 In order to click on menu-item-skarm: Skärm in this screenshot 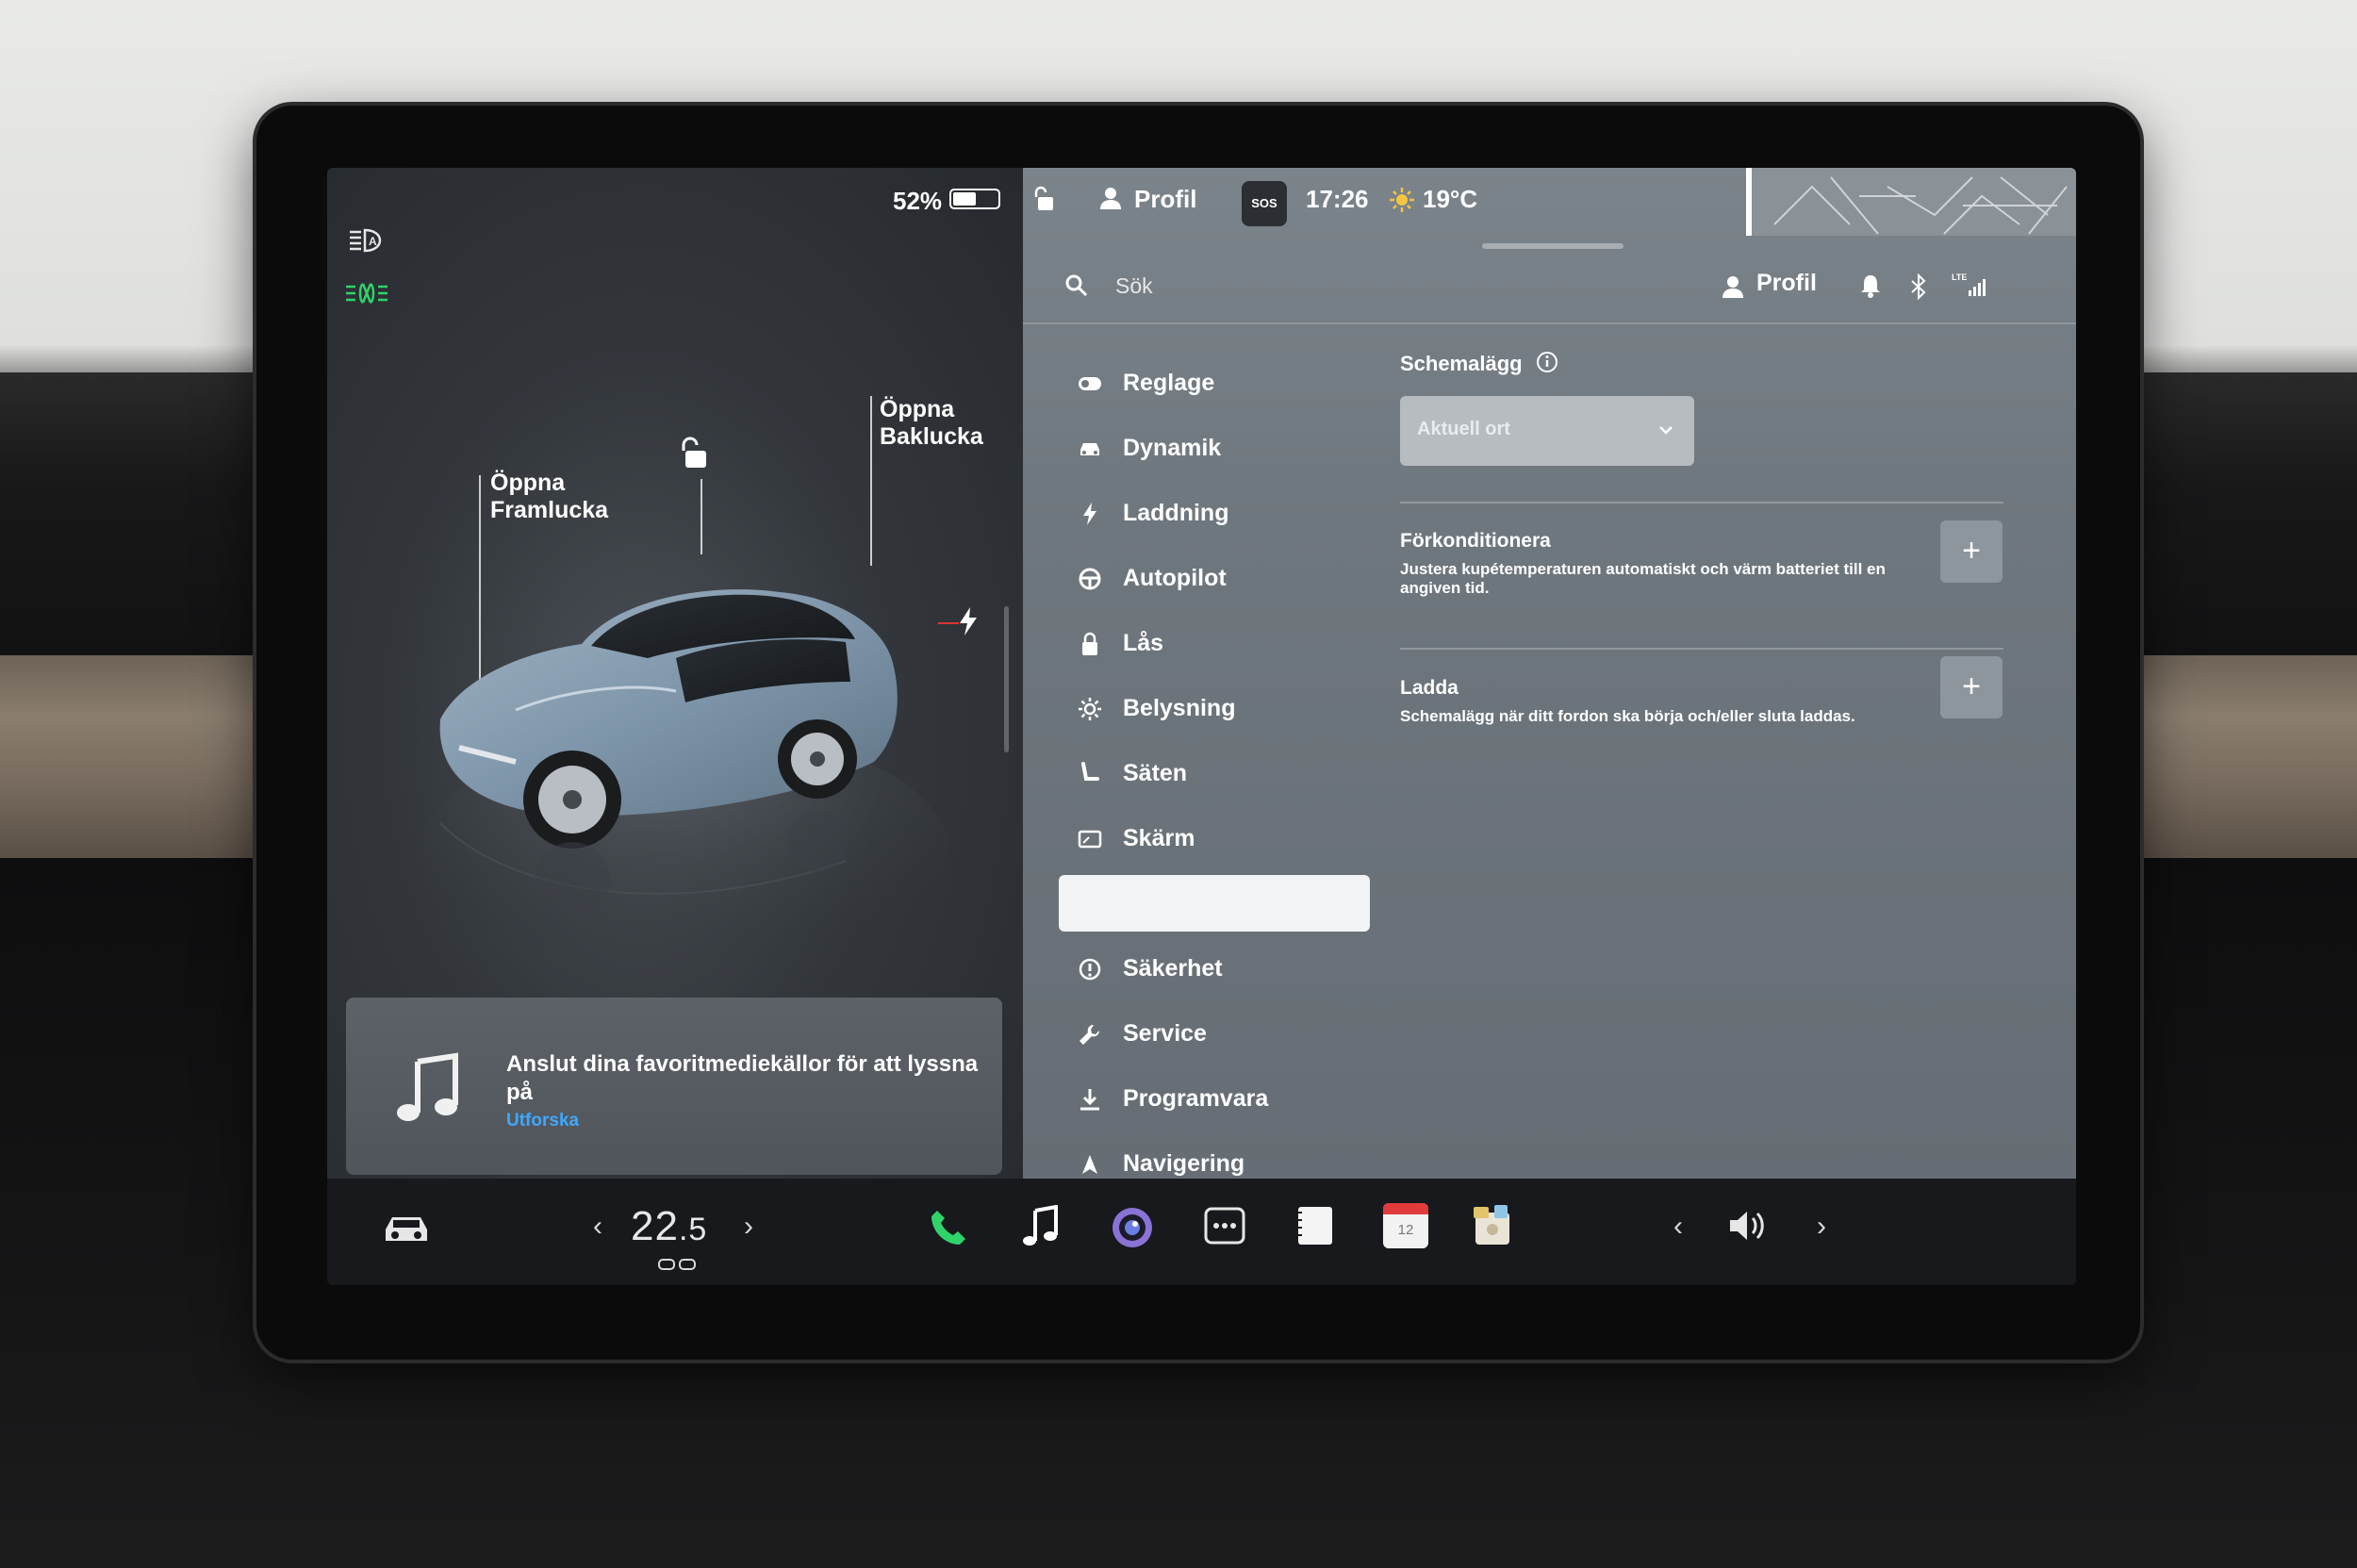, I will do `click(1214, 838)`.